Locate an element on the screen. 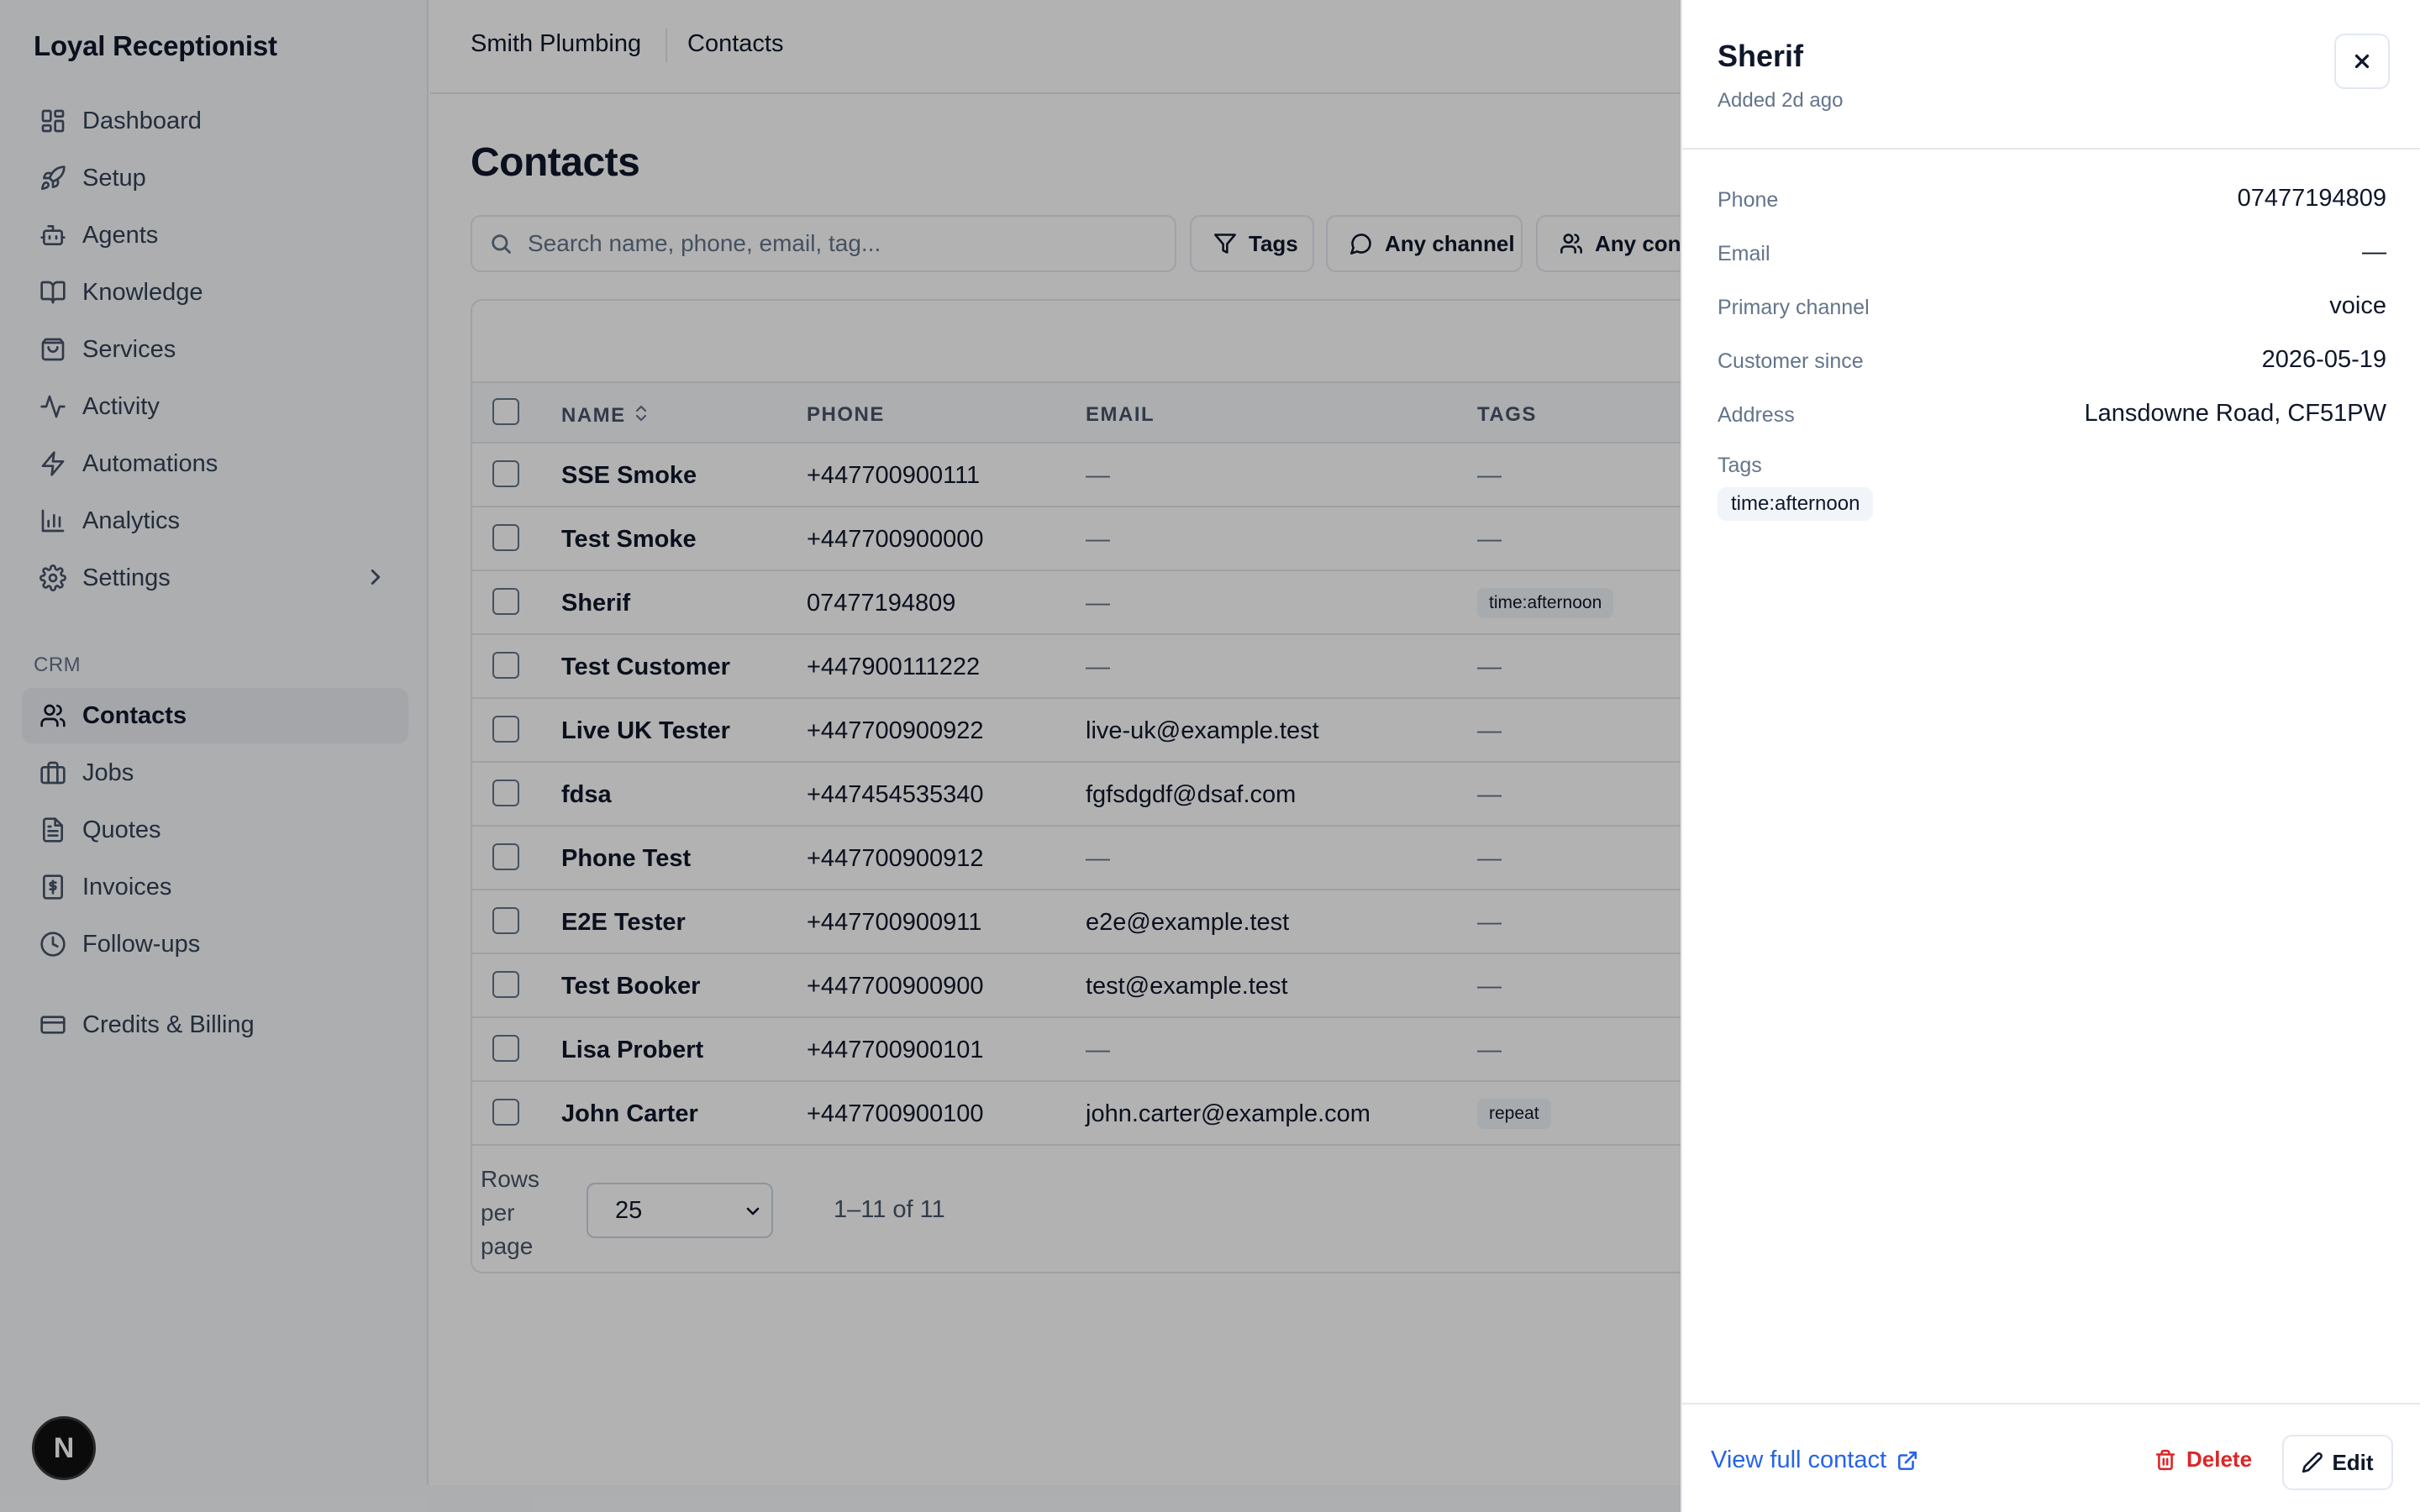 This screenshot has height=1512, width=2420. field-label-tags: Tags is located at coordinates (1740, 465).